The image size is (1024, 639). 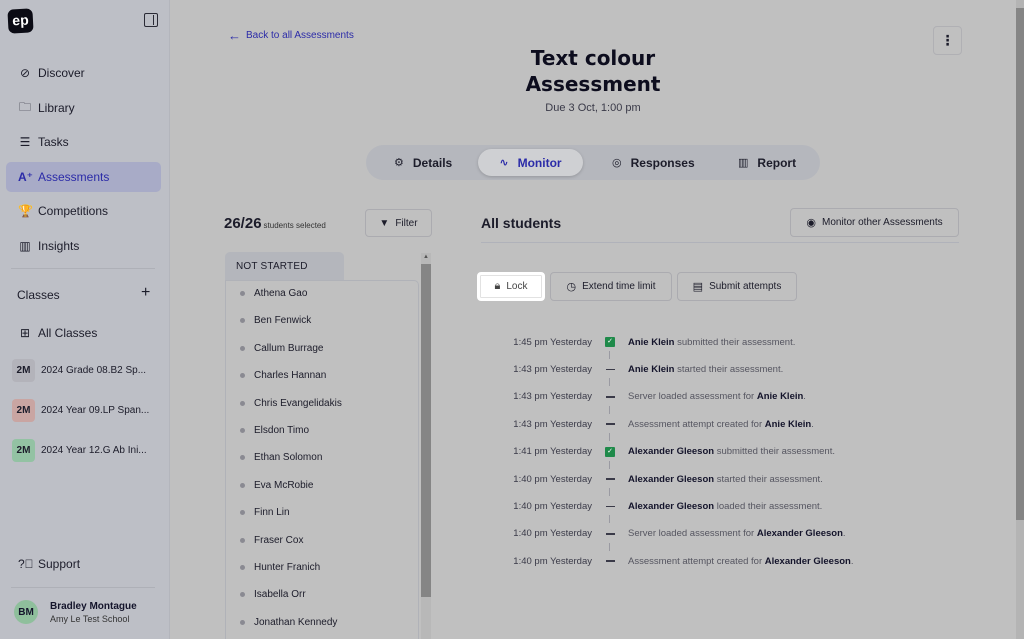 I want to click on button-label: Submit attempts, so click(x=745, y=286).